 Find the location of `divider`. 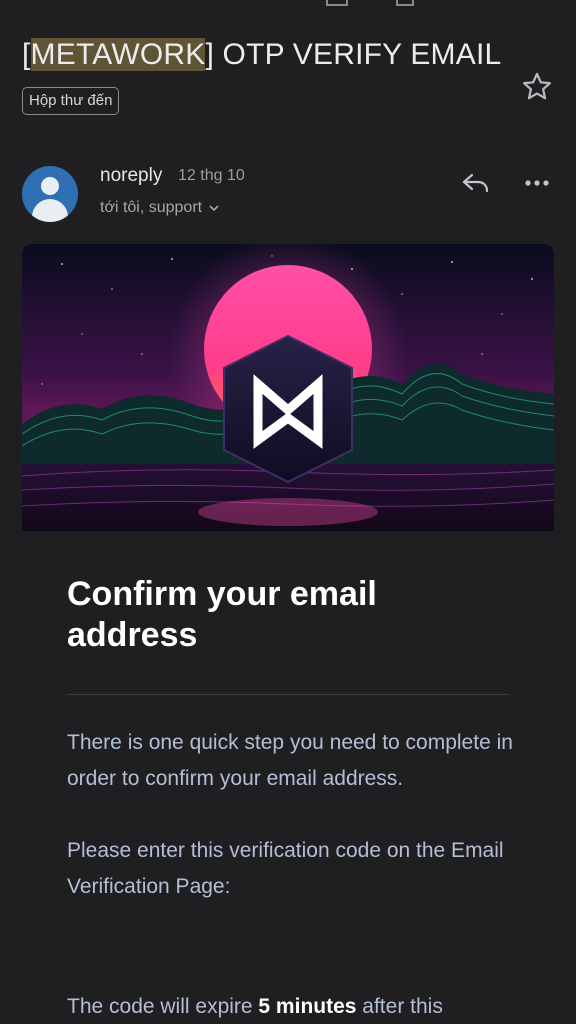

divider is located at coordinates (288, 694).